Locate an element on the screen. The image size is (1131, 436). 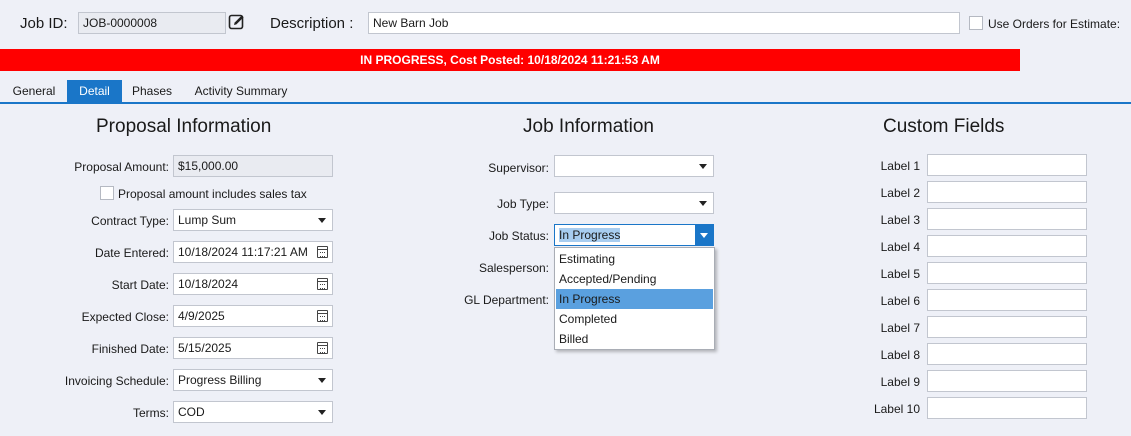
contract-type-label: Contract Type: is located at coordinates (130, 221).